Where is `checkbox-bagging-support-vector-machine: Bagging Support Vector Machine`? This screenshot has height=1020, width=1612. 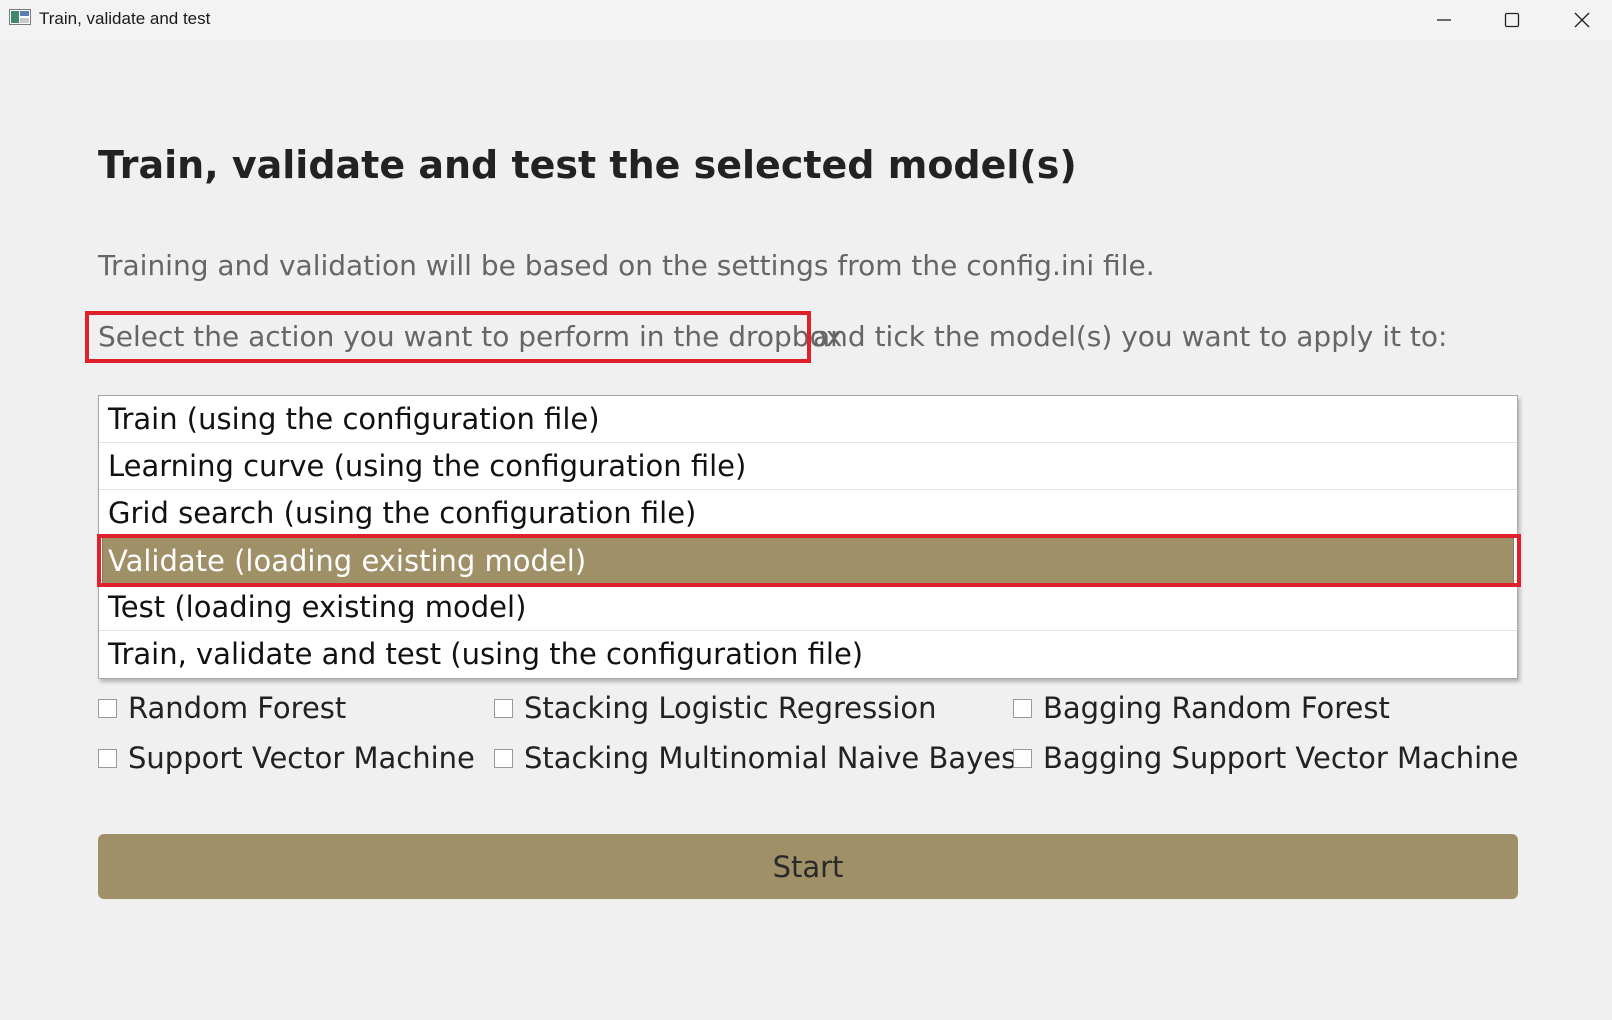
checkbox-bagging-support-vector-machine: Bagging Support Vector Machine is located at coordinates (1265, 758).